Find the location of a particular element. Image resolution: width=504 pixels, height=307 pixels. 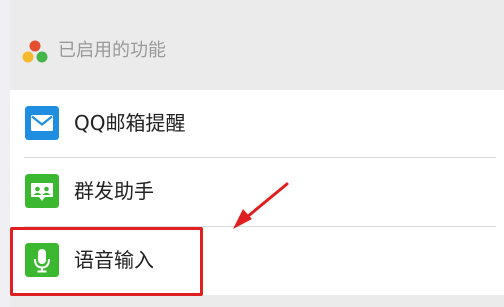

section-title: 已启用的功能 is located at coordinates (112, 50).